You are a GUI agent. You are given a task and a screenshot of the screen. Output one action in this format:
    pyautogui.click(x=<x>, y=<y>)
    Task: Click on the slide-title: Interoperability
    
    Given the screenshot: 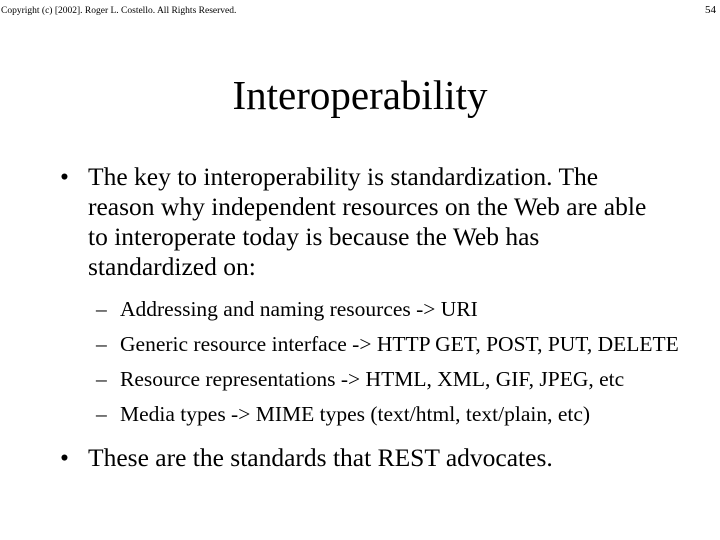 What is the action you would take?
    pyautogui.click(x=360, y=95)
    